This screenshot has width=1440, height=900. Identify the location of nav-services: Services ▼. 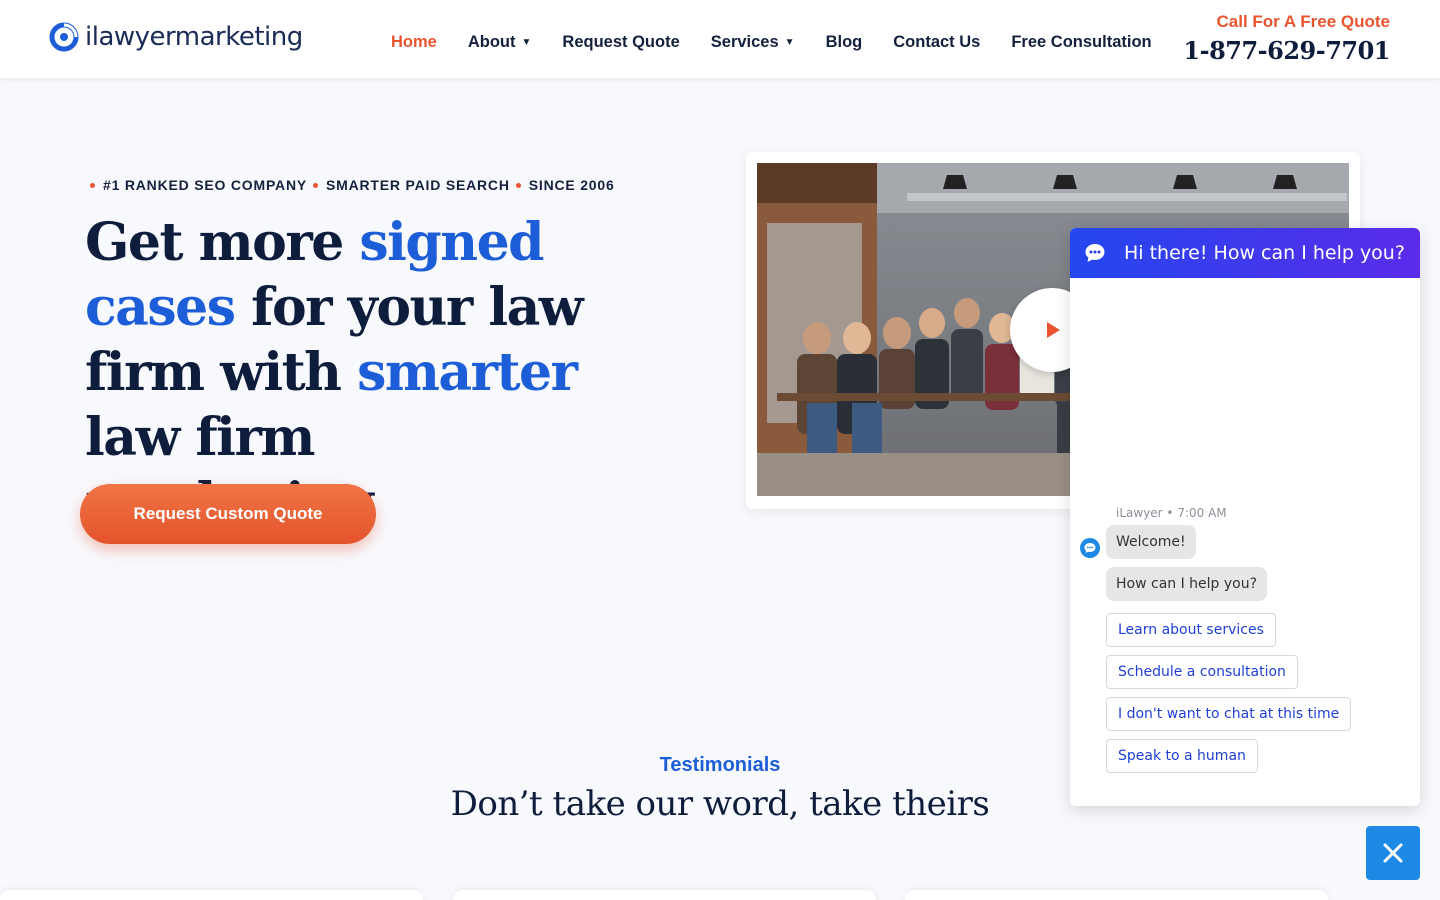
(753, 42).